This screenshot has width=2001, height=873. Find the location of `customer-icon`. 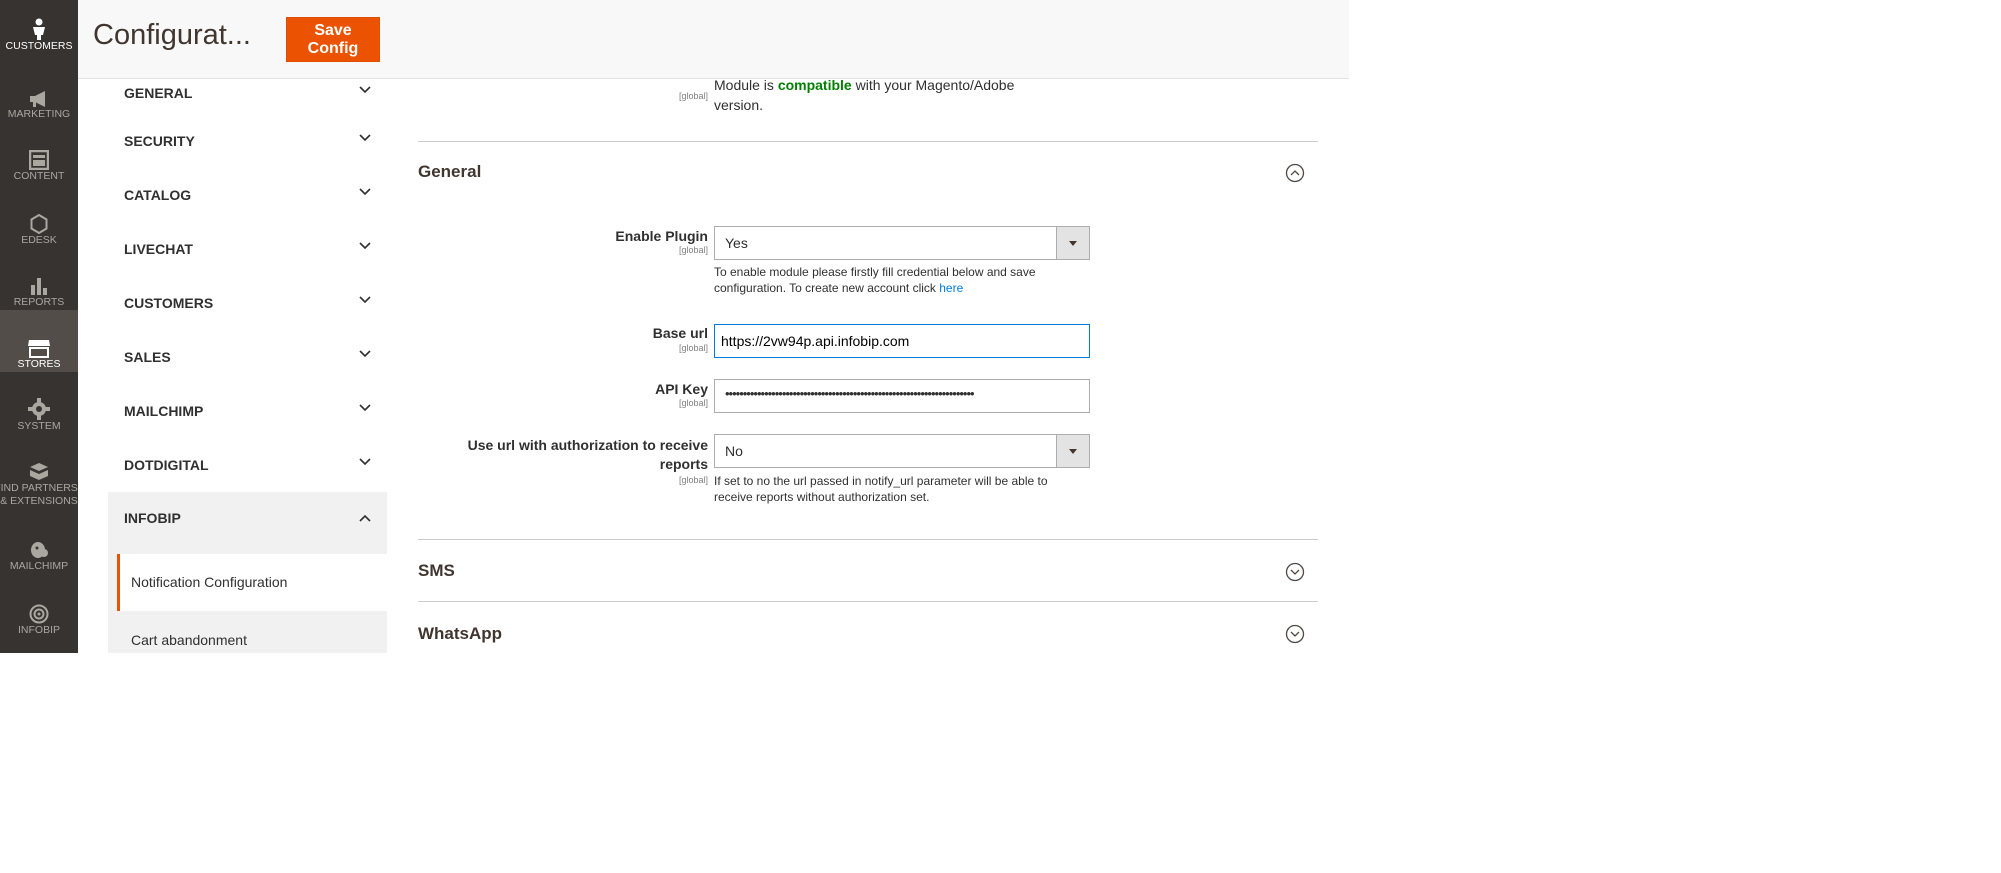

customer-icon is located at coordinates (39, 29).